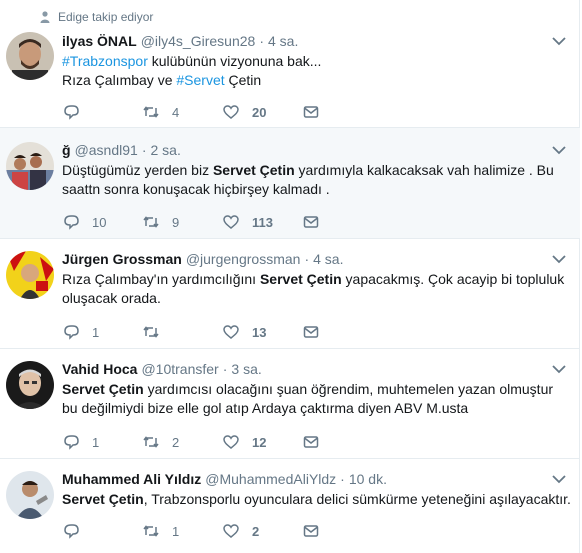  I want to click on like-button: 13, so click(262, 332).